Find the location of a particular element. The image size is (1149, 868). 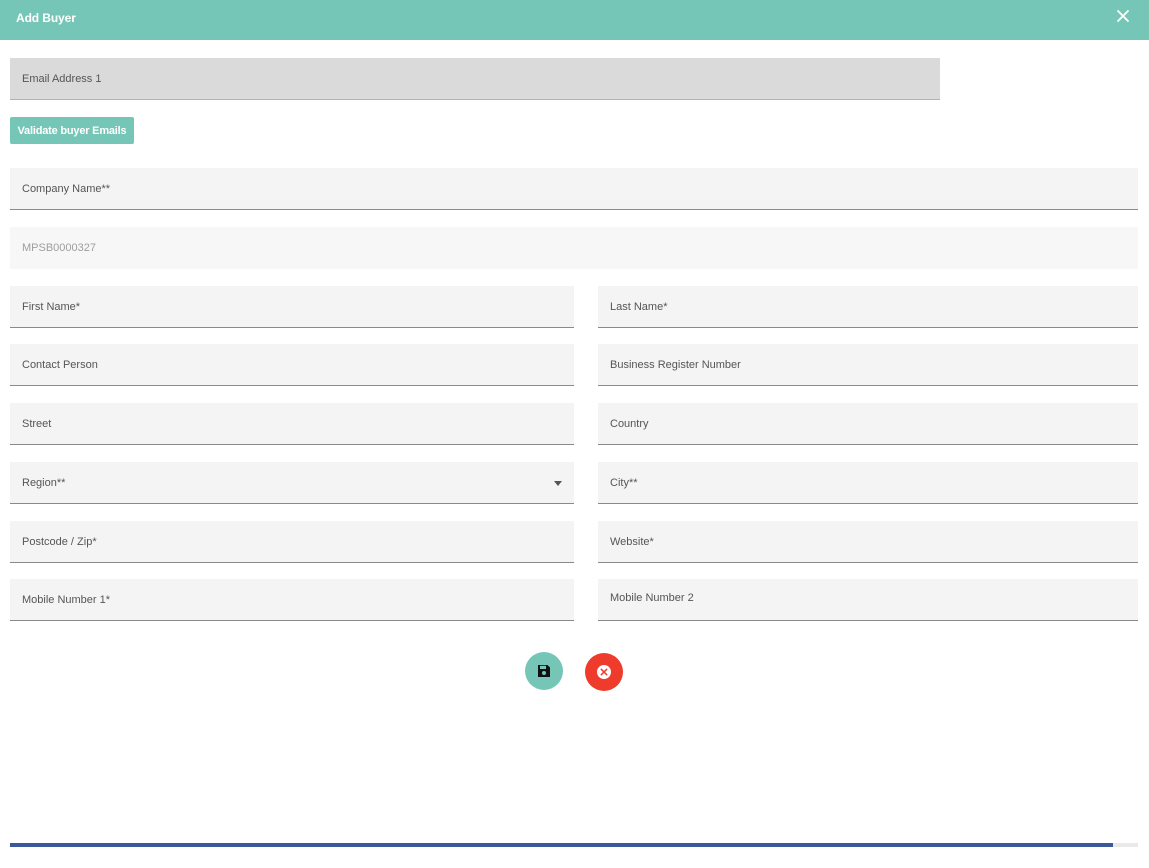

last-name-field: Last Name* is located at coordinates (868, 307).